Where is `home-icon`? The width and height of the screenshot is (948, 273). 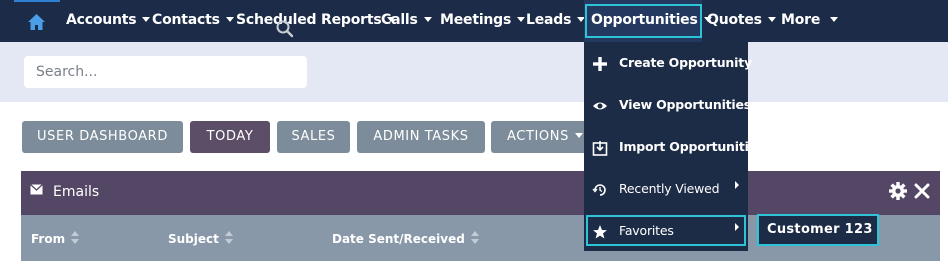
home-icon is located at coordinates (36, 22).